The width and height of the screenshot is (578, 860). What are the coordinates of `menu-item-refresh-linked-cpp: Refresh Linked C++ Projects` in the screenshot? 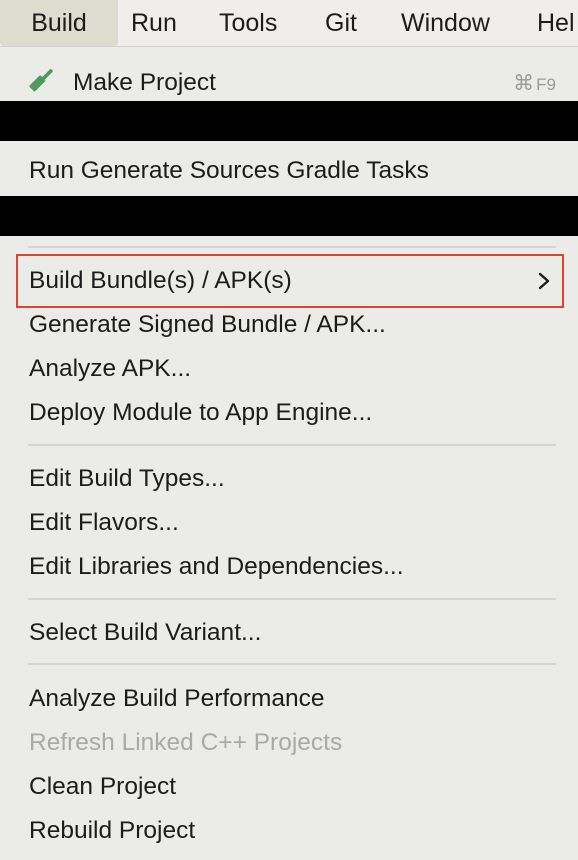 It's located at (186, 742).